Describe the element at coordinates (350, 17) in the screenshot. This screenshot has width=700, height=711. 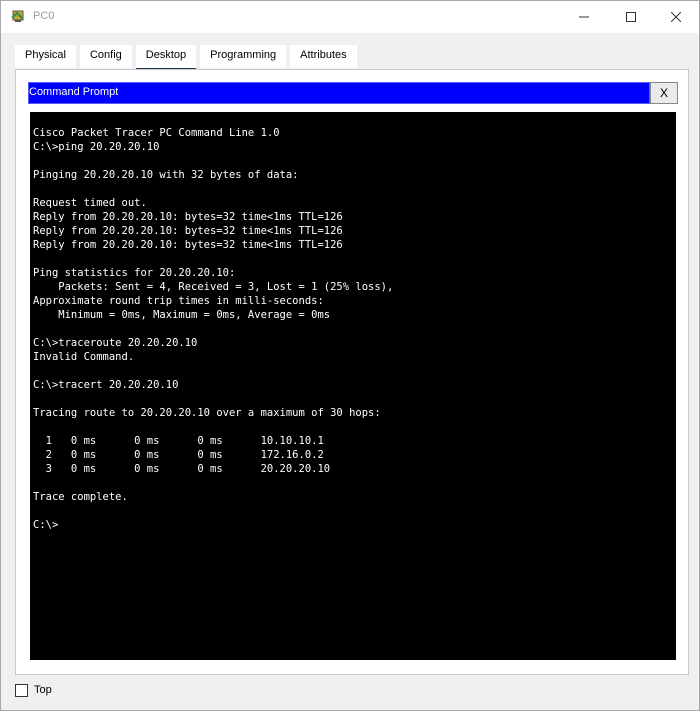
I see `title-bar: PC0` at that location.